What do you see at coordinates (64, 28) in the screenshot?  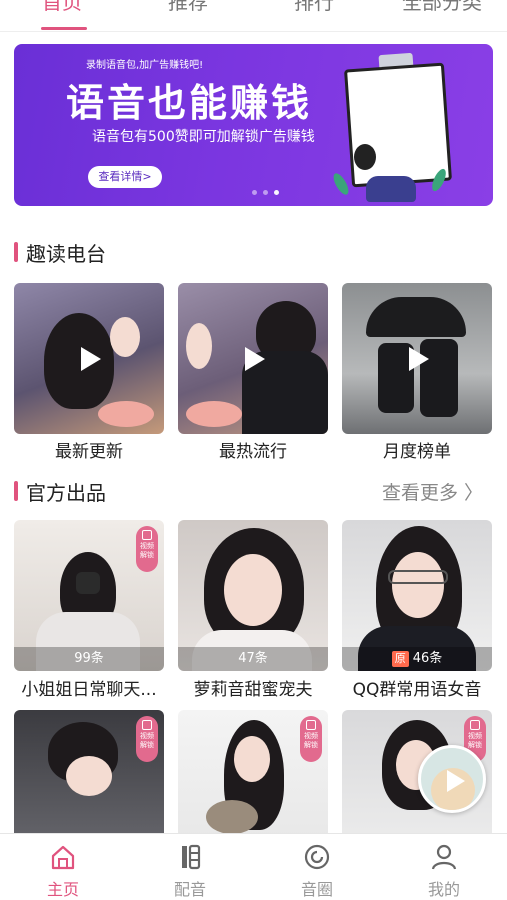 I see `active-tab-indicator` at bounding box center [64, 28].